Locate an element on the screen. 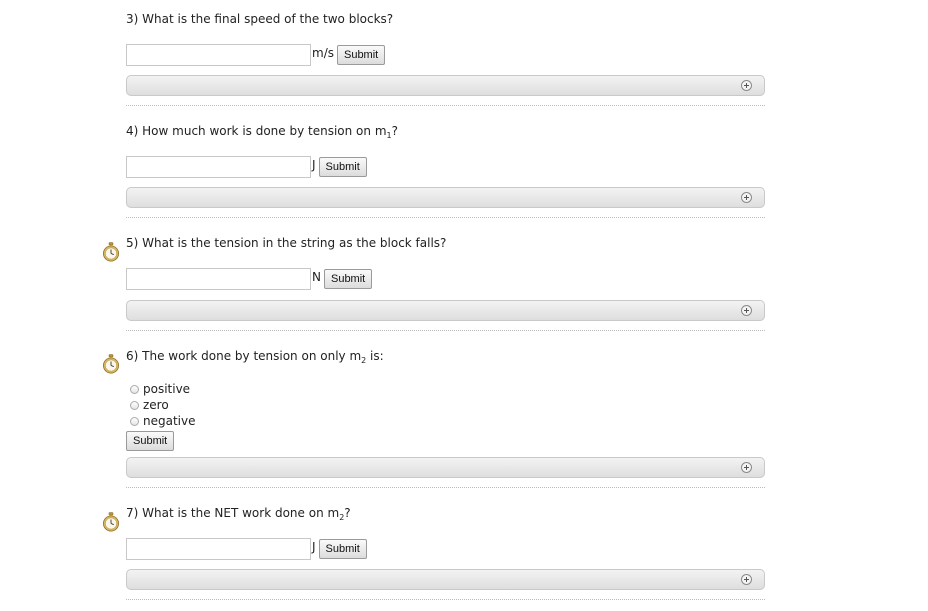 This screenshot has width=928, height=611. option-zero: zero is located at coordinates (162, 405).